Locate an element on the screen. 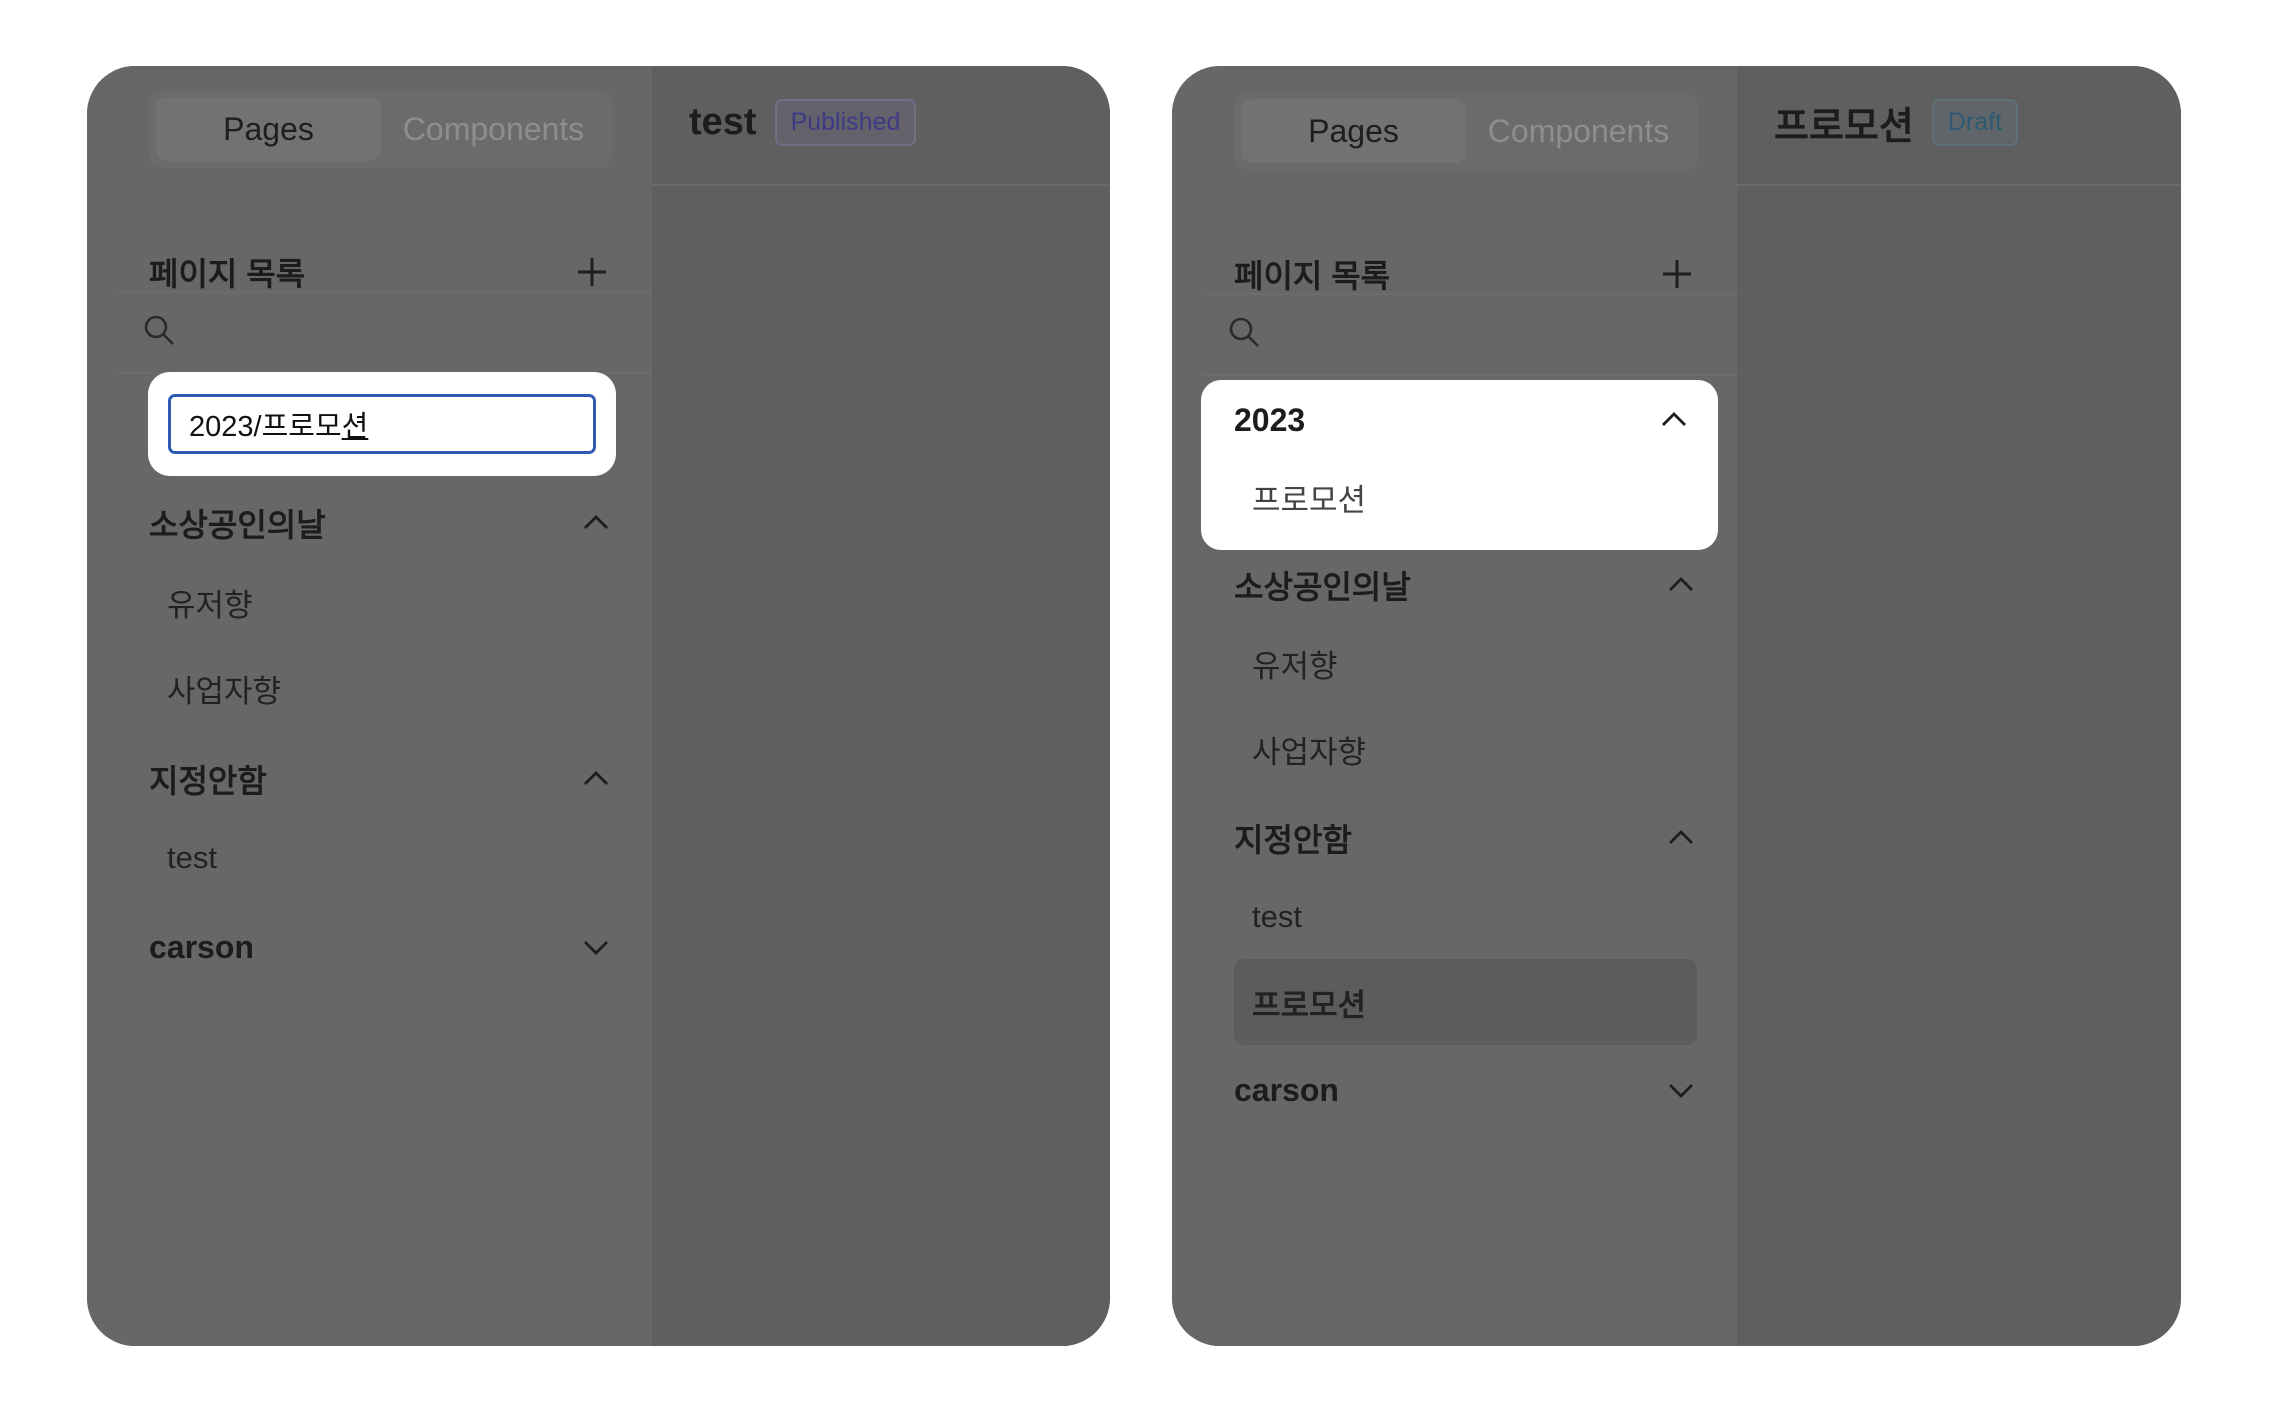 This screenshot has height=1410, width=2270. group-title: 2023 is located at coordinates (1270, 419).